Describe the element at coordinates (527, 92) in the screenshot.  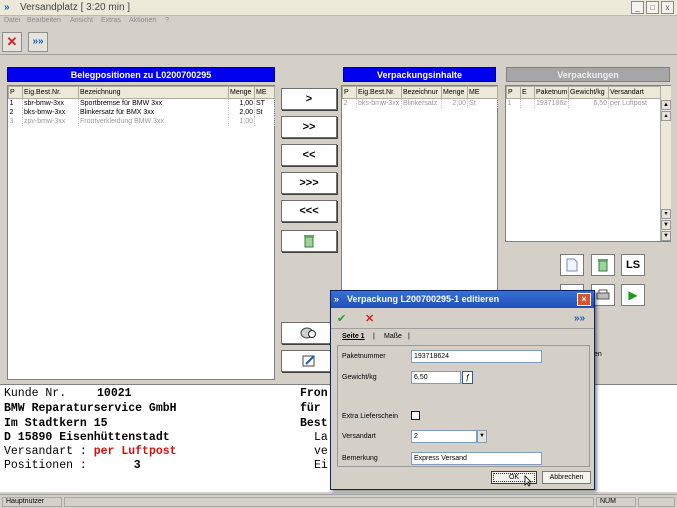
I see `column-header: E` at that location.